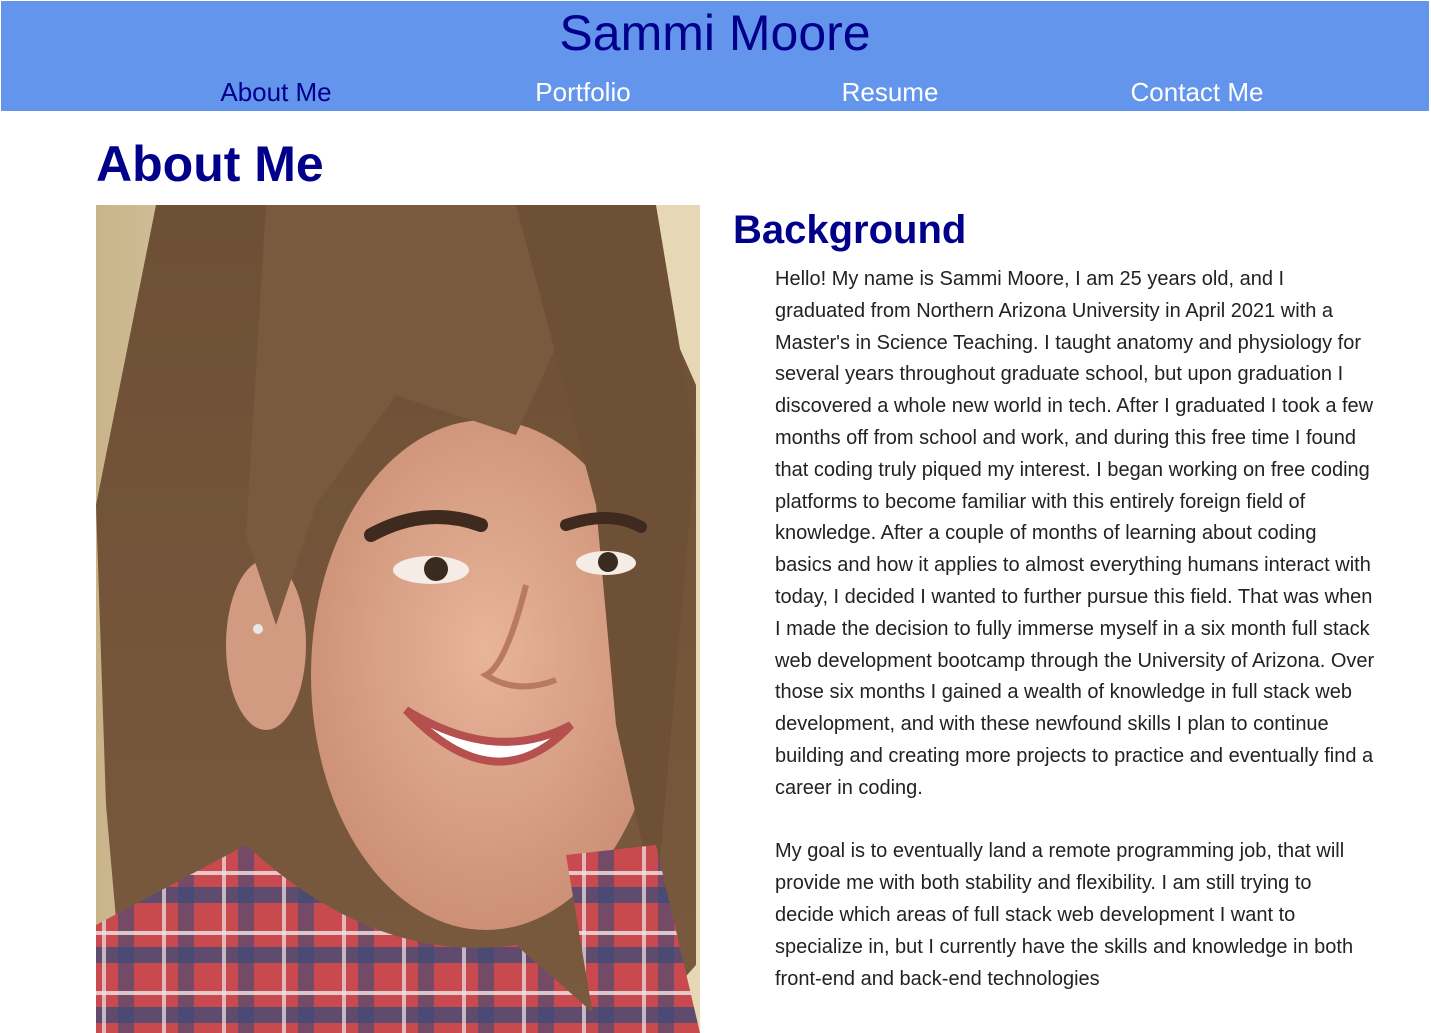 This screenshot has width=1431, height=1033. I want to click on section-title: About Me, so click(210, 164).